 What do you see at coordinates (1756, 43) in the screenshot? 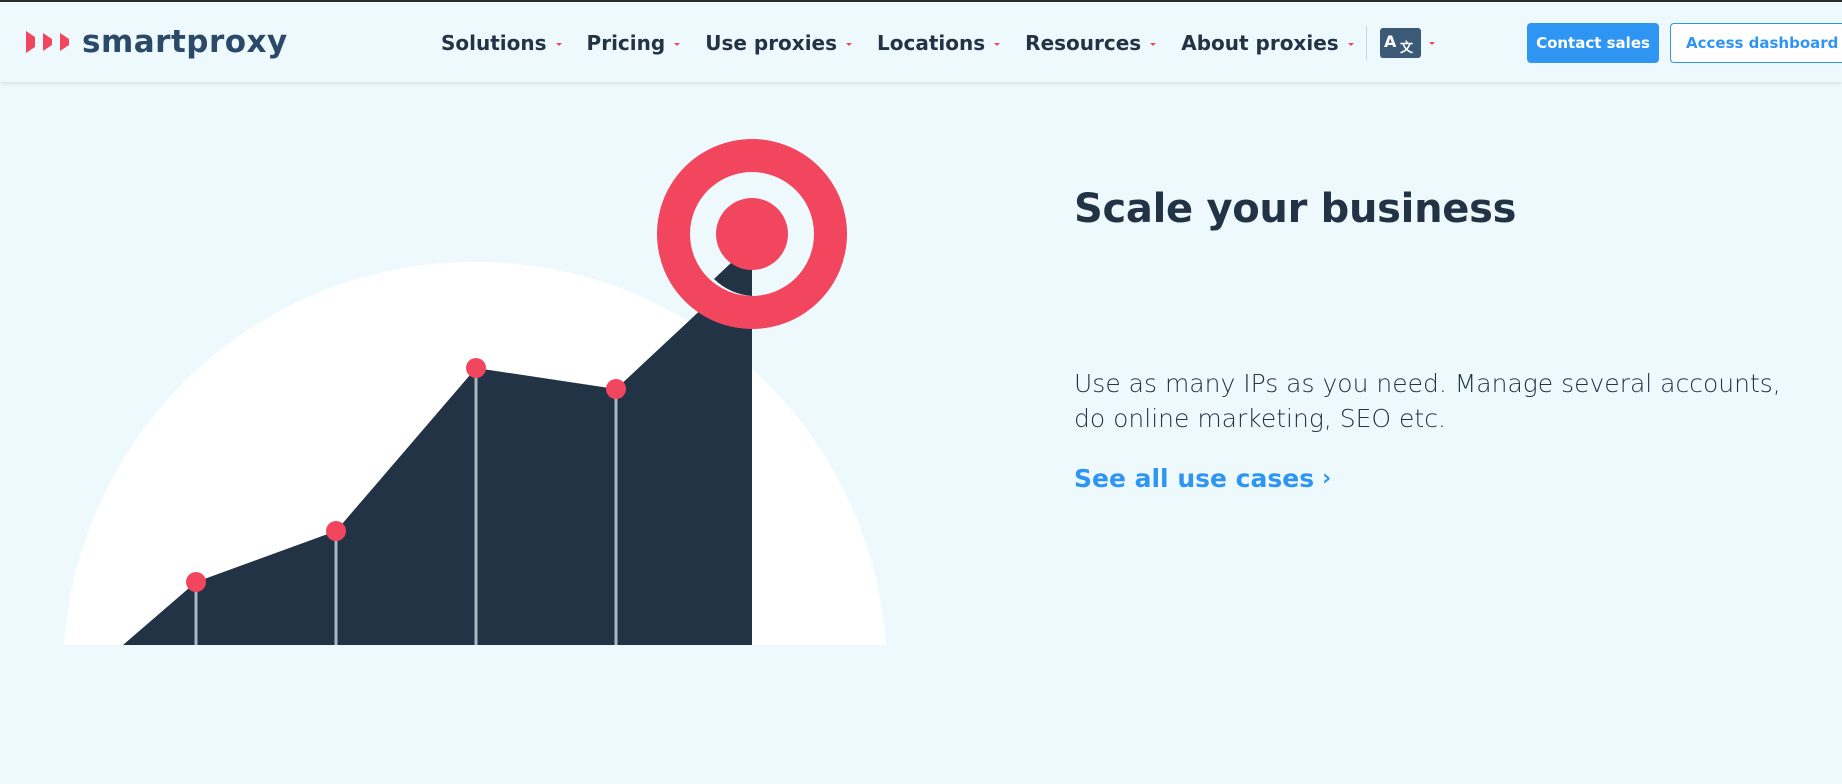
I see `access-dashboard-button: Access dashboard` at bounding box center [1756, 43].